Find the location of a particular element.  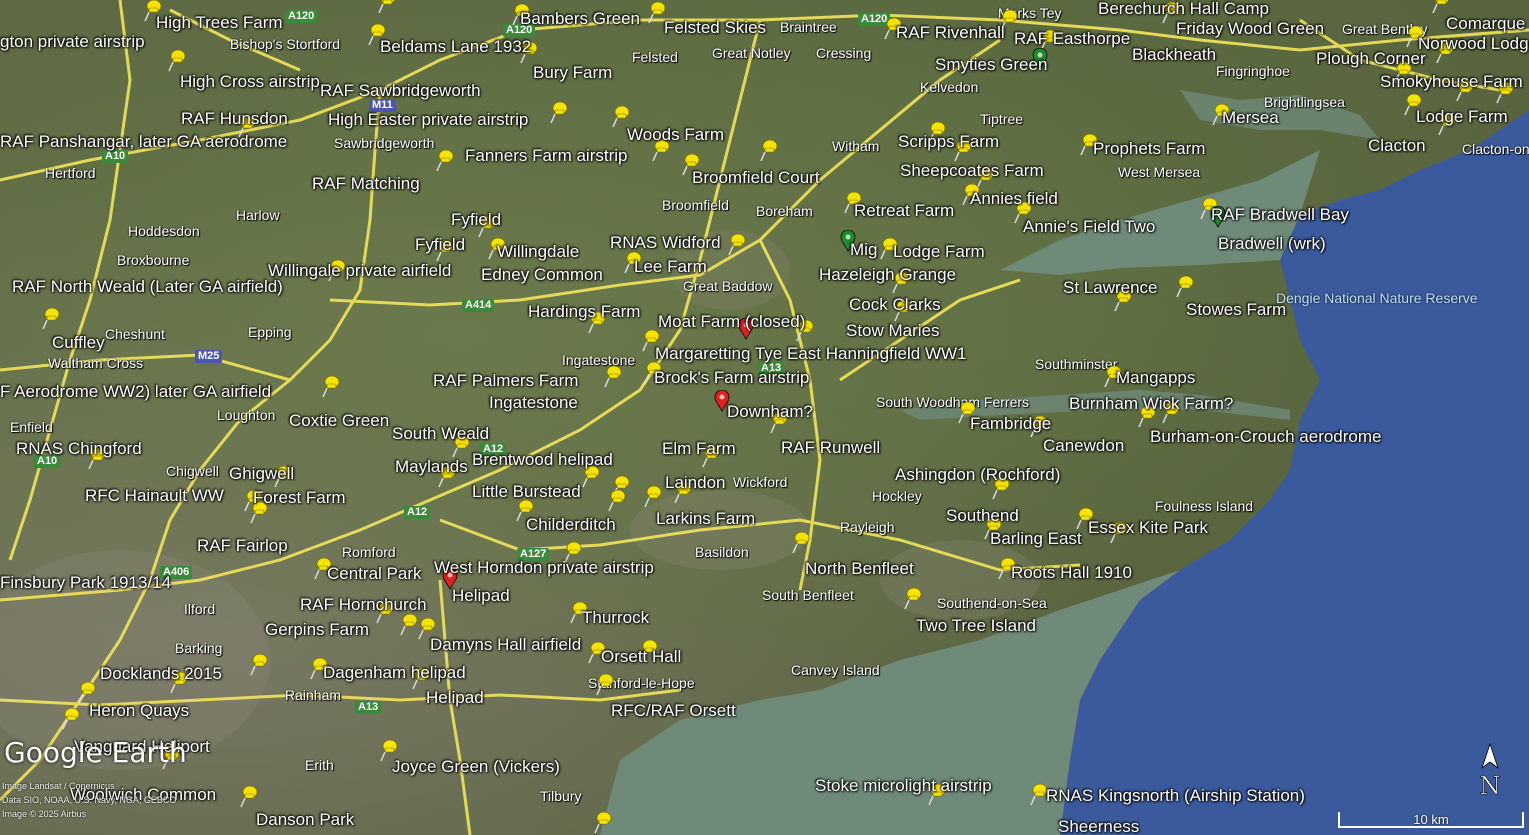

airfield-label: RAF Runwell is located at coordinates (830, 447).